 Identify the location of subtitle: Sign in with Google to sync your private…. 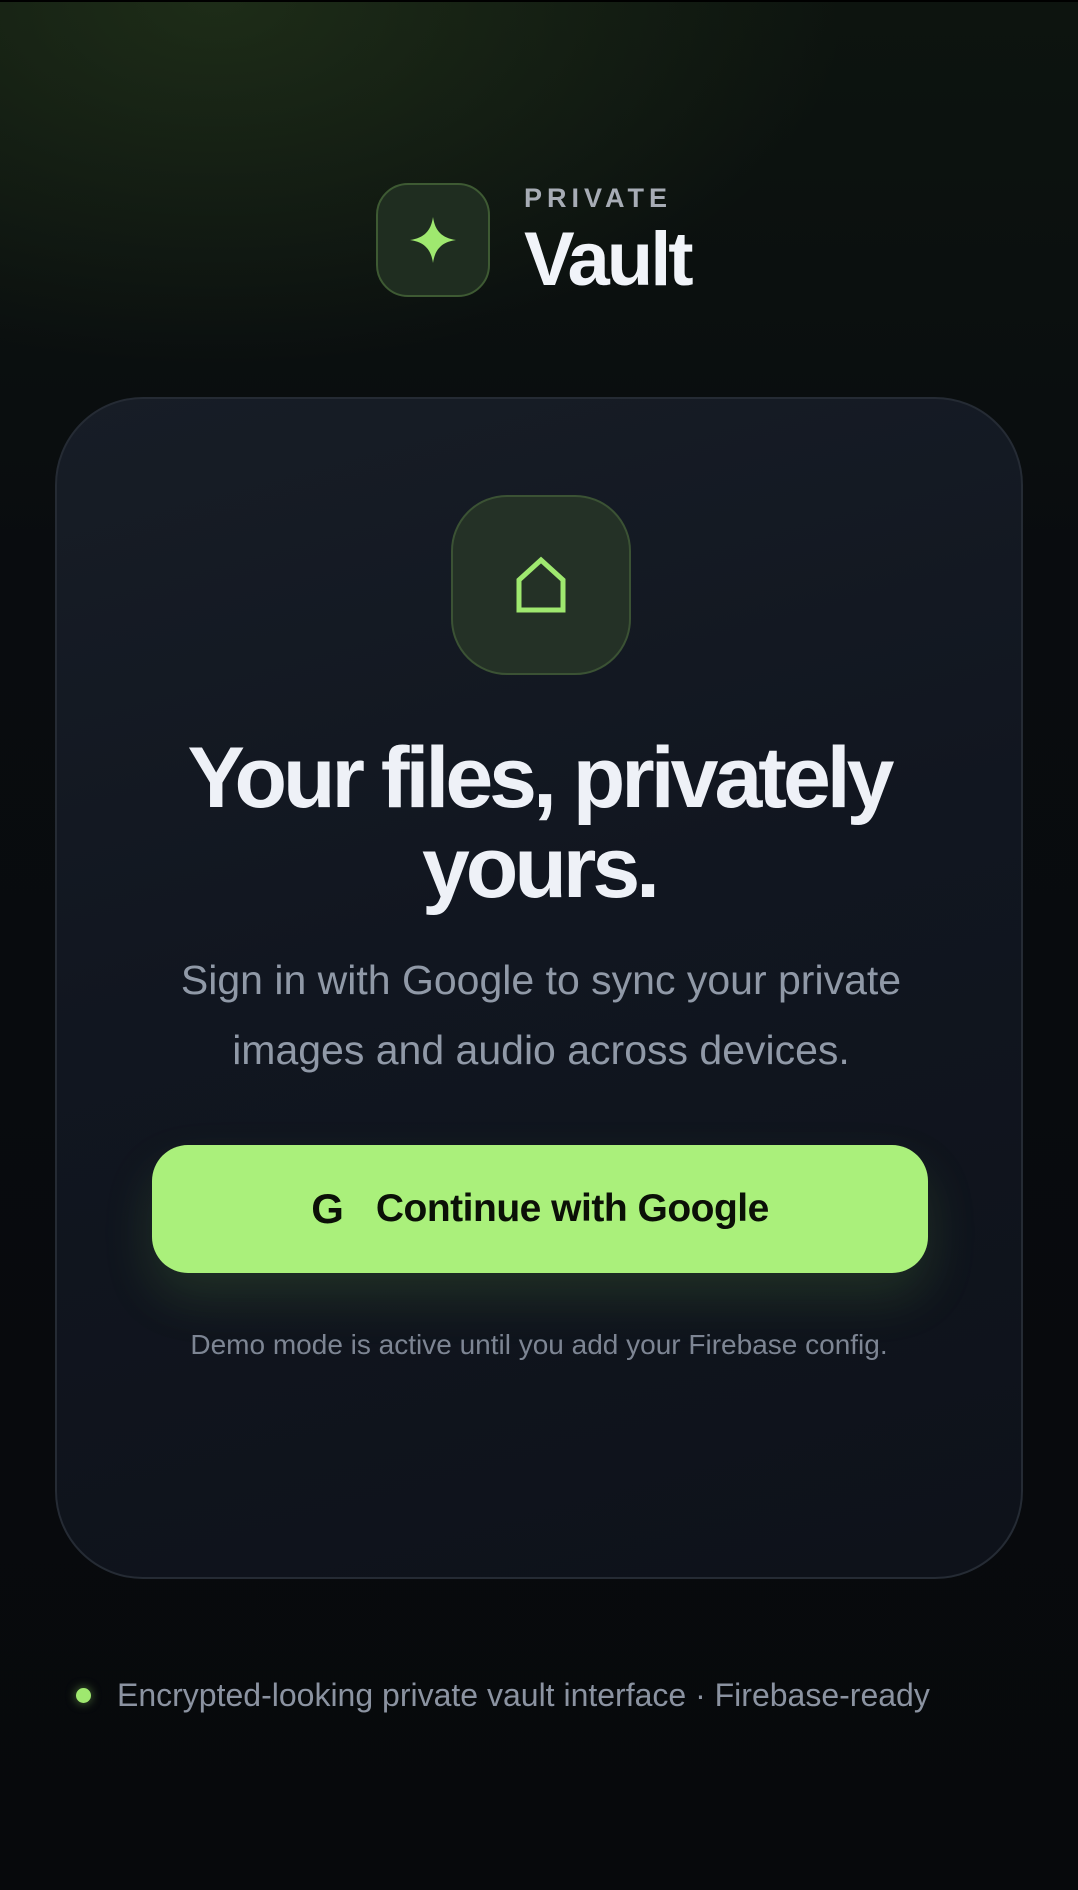
(541, 1015).